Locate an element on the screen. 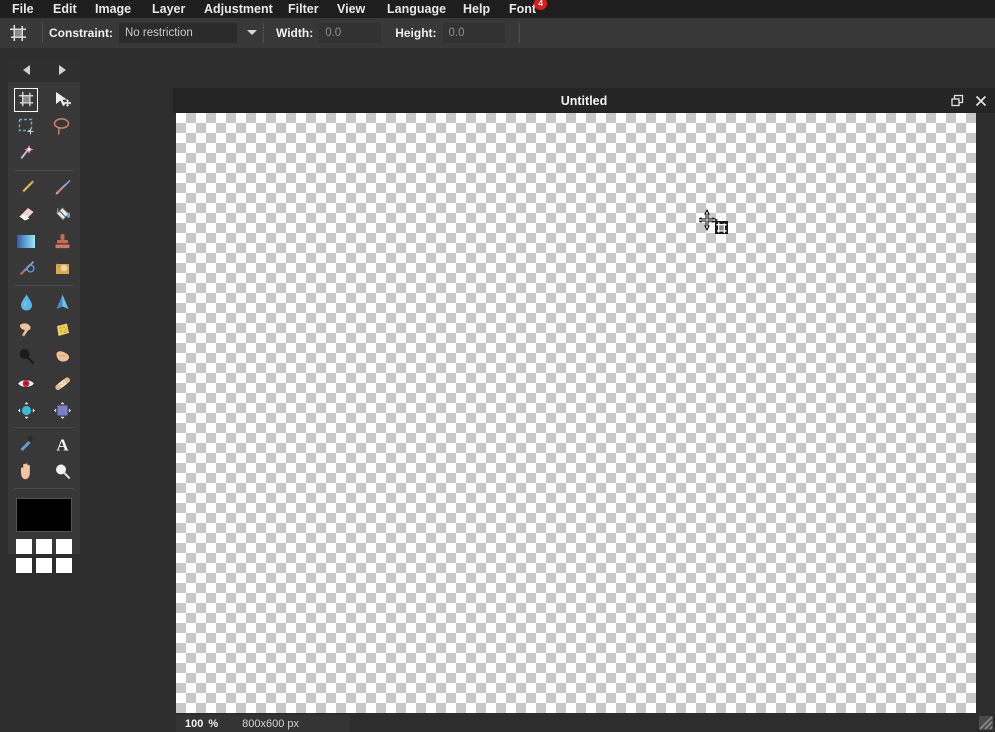 The height and width of the screenshot is (732, 995). tool-dodge is located at coordinates (26, 356).